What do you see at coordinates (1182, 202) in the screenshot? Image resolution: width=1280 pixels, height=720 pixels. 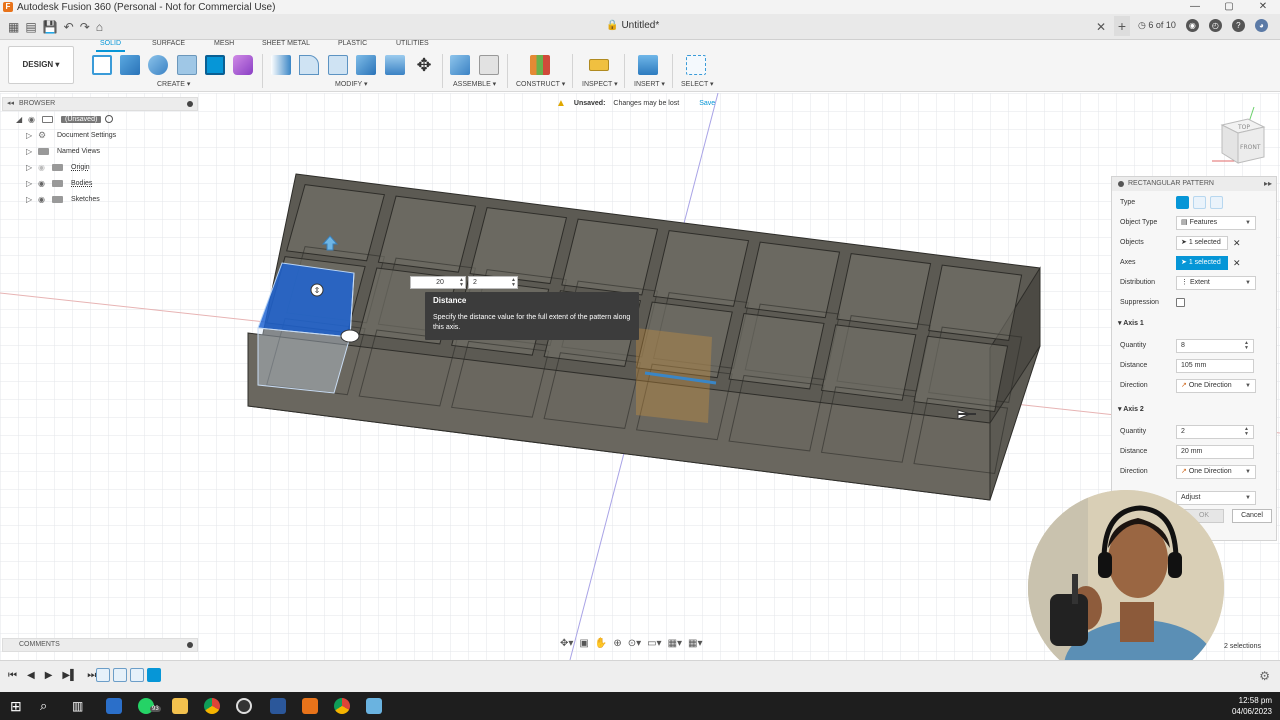 I see `rectangular-type-icon` at bounding box center [1182, 202].